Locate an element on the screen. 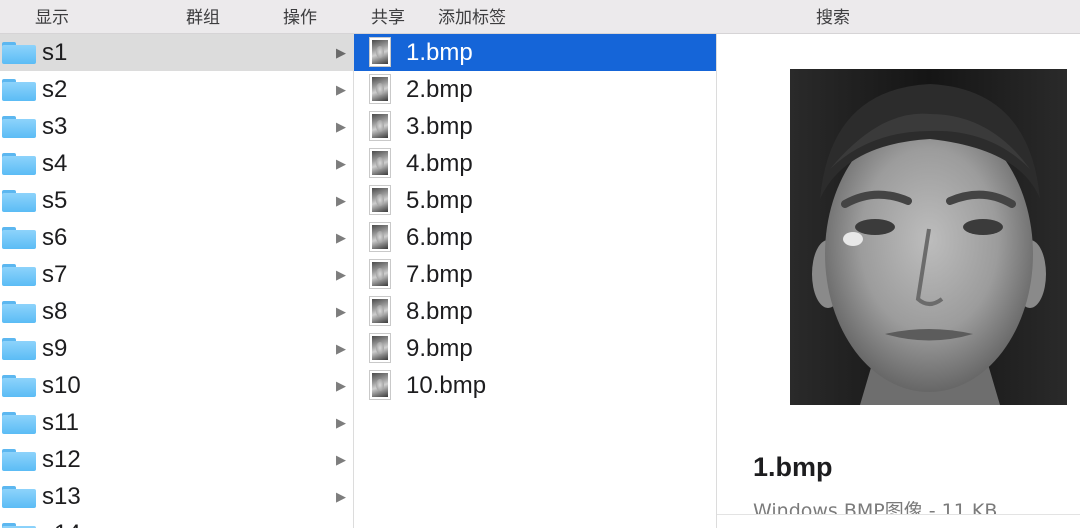 The height and width of the screenshot is (528, 1080). folder-name: s8 is located at coordinates (55, 311).